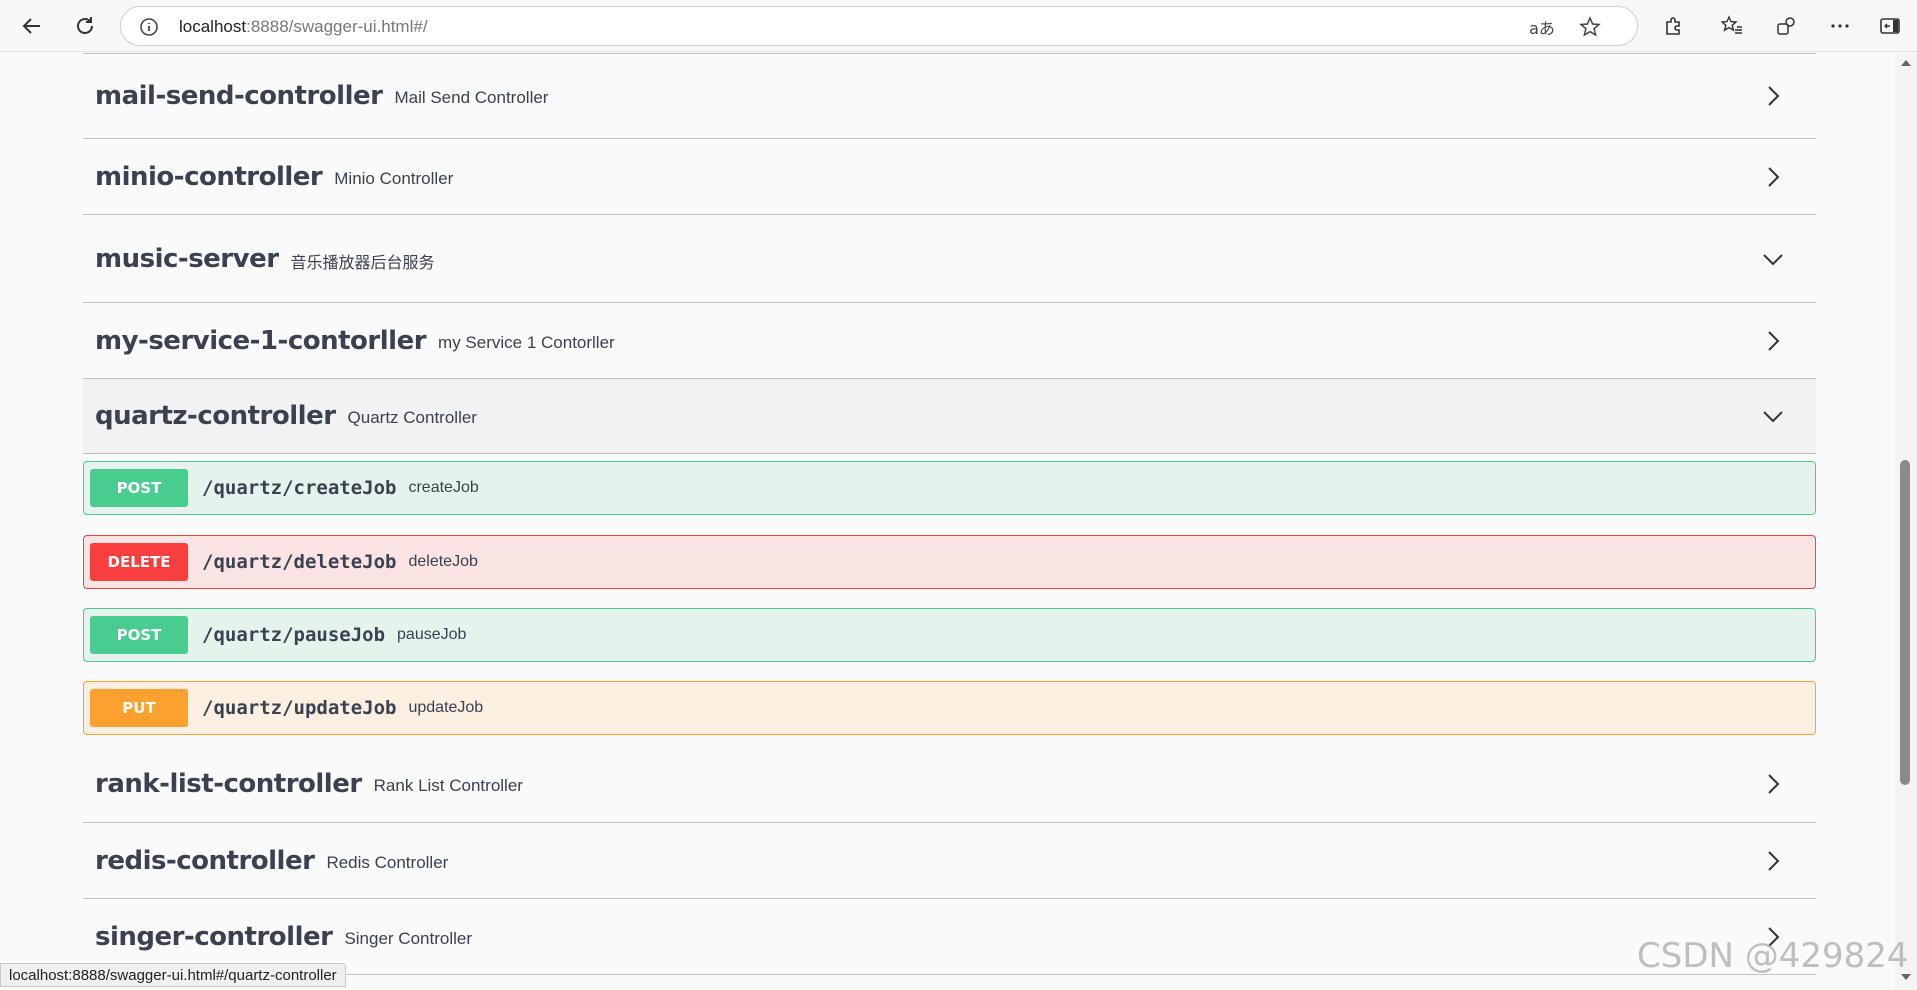  I want to click on tag-quartz-controller: quartz-controller Quartz Controller, so click(949, 416).